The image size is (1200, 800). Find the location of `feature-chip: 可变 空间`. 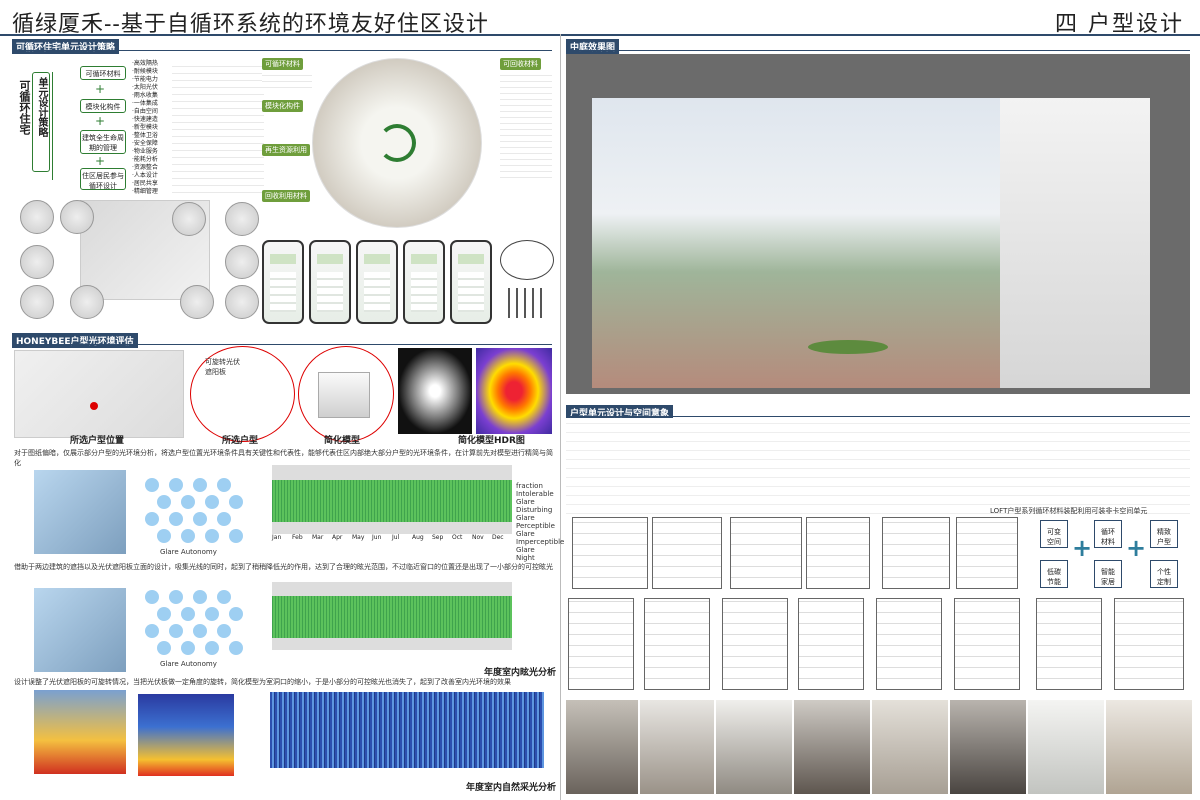

feature-chip: 可变 空间 is located at coordinates (1054, 534).